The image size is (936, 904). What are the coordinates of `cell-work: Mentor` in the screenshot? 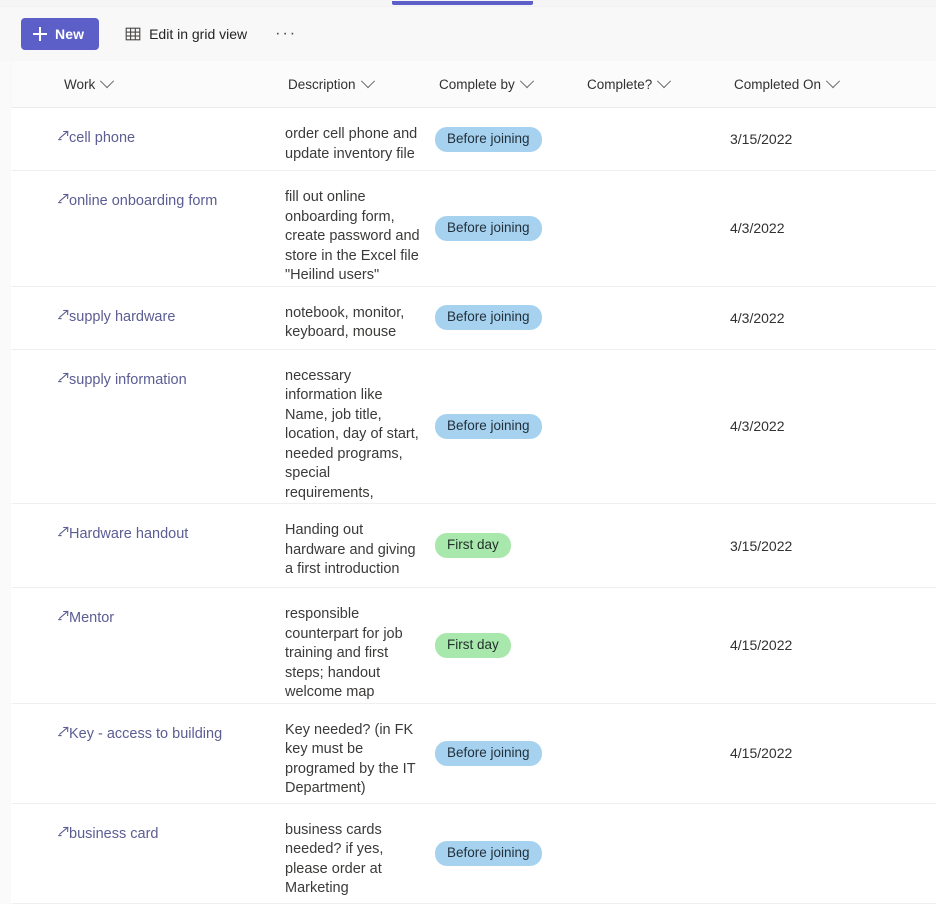 It's located at (148, 645).